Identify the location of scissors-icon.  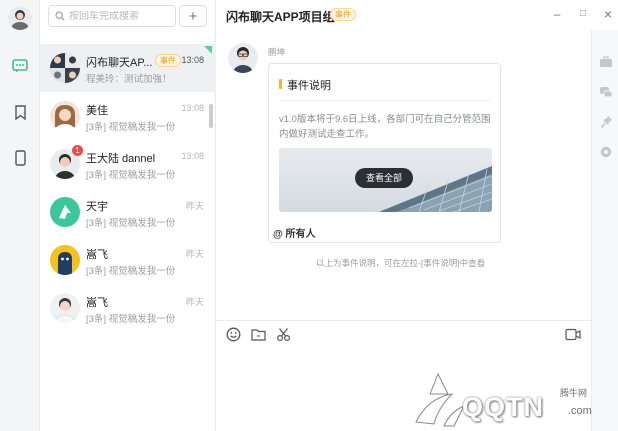
(283, 334).